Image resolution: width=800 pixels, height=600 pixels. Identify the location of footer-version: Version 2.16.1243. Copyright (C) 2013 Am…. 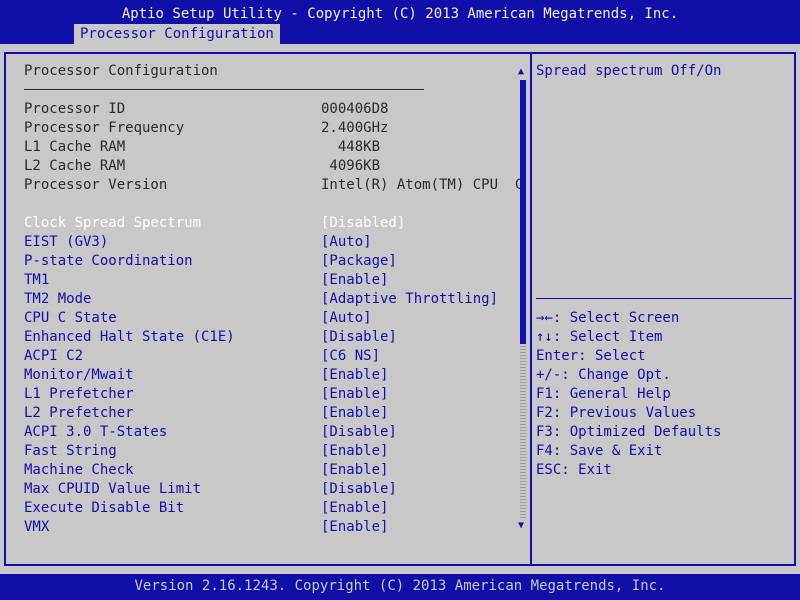
(400, 586).